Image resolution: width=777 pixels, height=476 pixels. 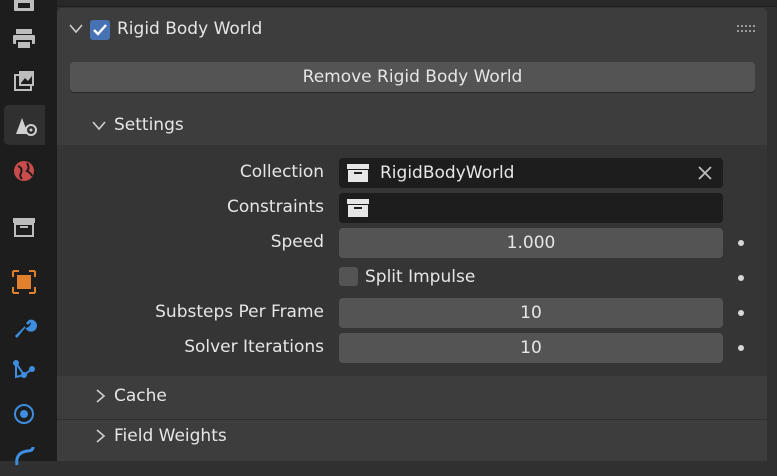 I want to click on collection-value: RigidBodyWorld, so click(x=447, y=173).